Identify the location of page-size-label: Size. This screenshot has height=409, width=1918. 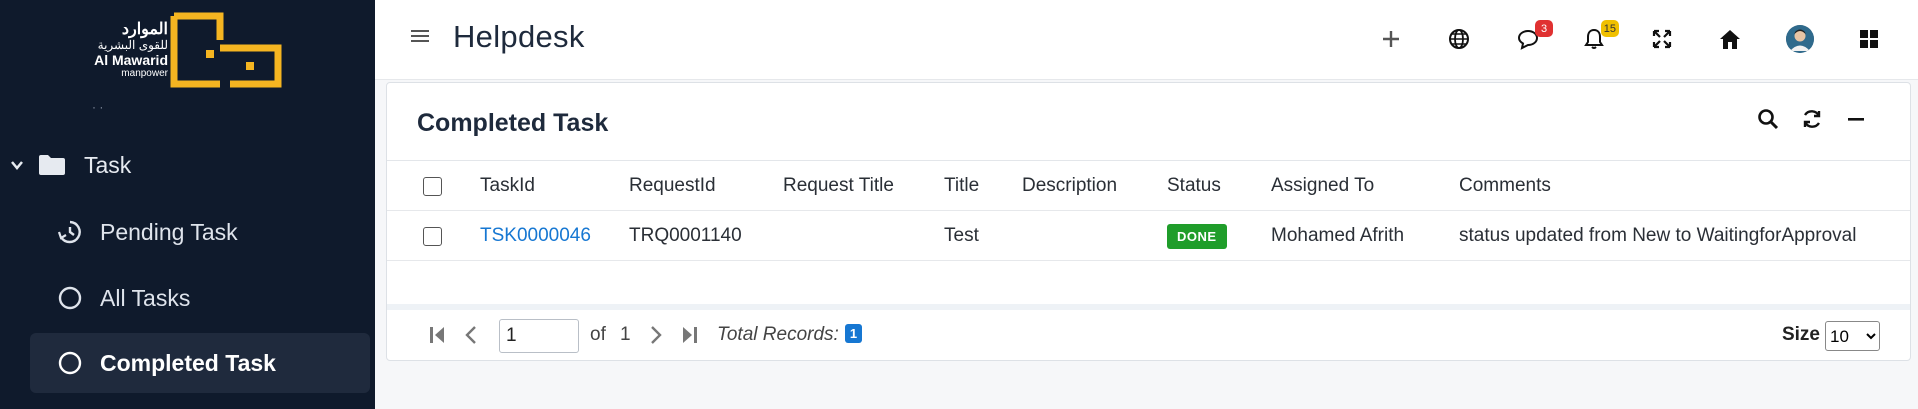
(1800, 334).